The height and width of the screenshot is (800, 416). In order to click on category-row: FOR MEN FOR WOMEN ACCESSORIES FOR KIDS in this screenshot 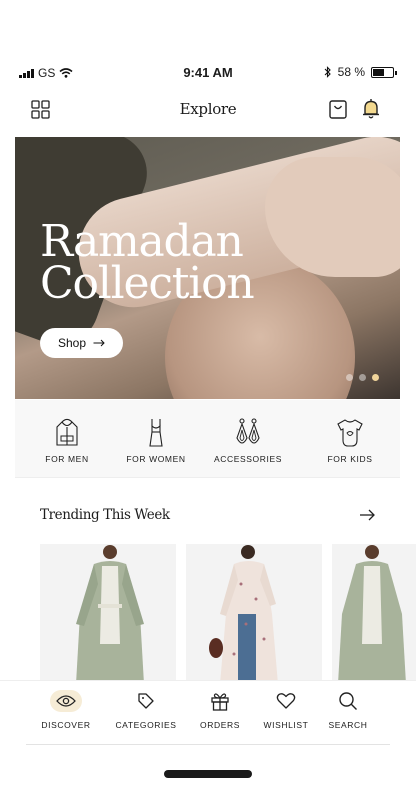, I will do `click(207, 439)`.